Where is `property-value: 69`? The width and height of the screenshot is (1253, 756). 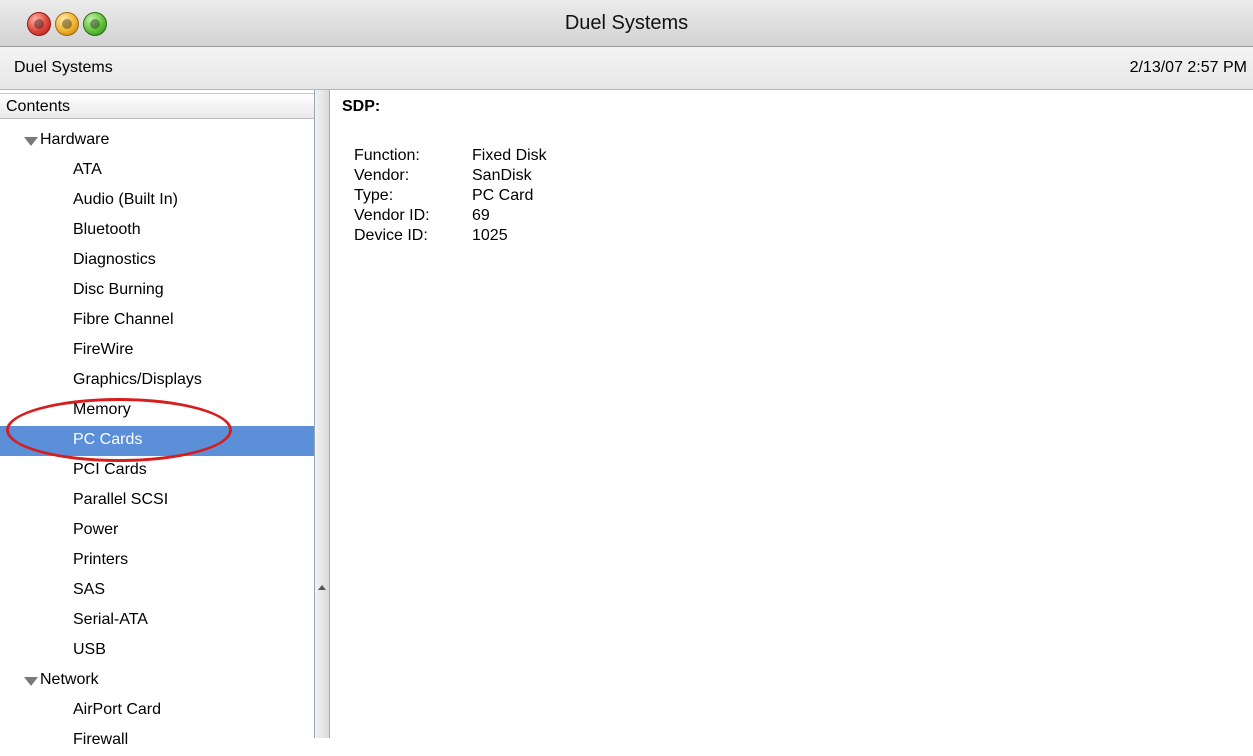 property-value: 69 is located at coordinates (481, 215).